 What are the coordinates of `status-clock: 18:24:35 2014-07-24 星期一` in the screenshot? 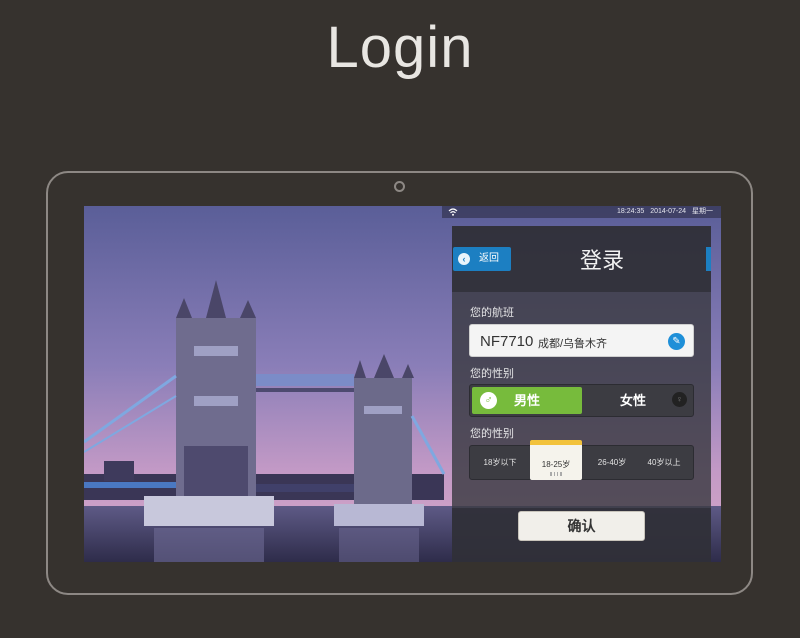 It's located at (663, 212).